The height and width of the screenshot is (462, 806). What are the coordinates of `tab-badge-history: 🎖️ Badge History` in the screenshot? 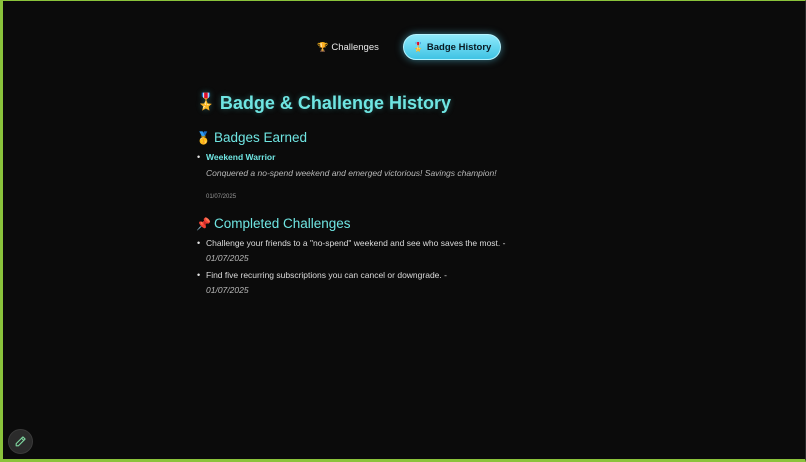 It's located at (452, 47).